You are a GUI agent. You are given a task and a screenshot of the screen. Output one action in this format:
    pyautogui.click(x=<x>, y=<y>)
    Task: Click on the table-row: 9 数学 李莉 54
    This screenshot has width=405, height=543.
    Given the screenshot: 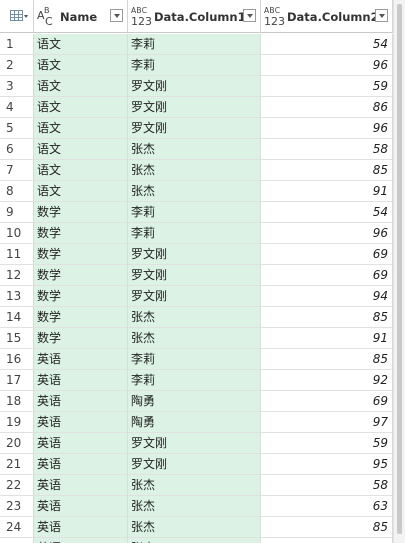 What is the action you would take?
    pyautogui.click(x=196, y=212)
    